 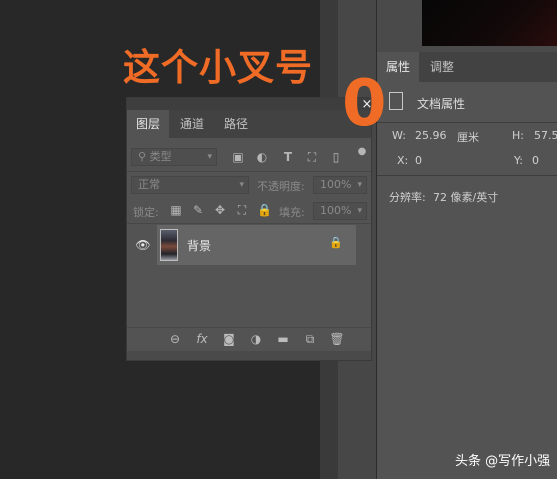 What do you see at coordinates (192, 124) in the screenshot?
I see `tab-channels: 通道` at bounding box center [192, 124].